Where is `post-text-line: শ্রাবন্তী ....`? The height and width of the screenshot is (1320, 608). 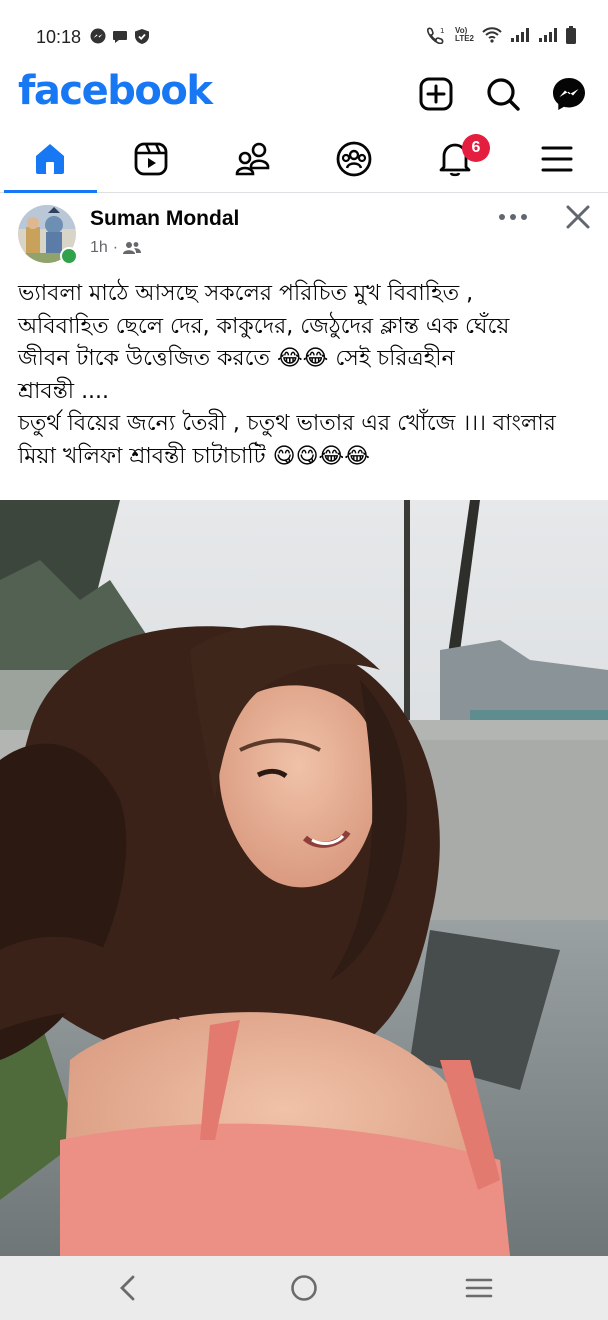 post-text-line: শ্রাবন্তী .... is located at coordinates (64, 391).